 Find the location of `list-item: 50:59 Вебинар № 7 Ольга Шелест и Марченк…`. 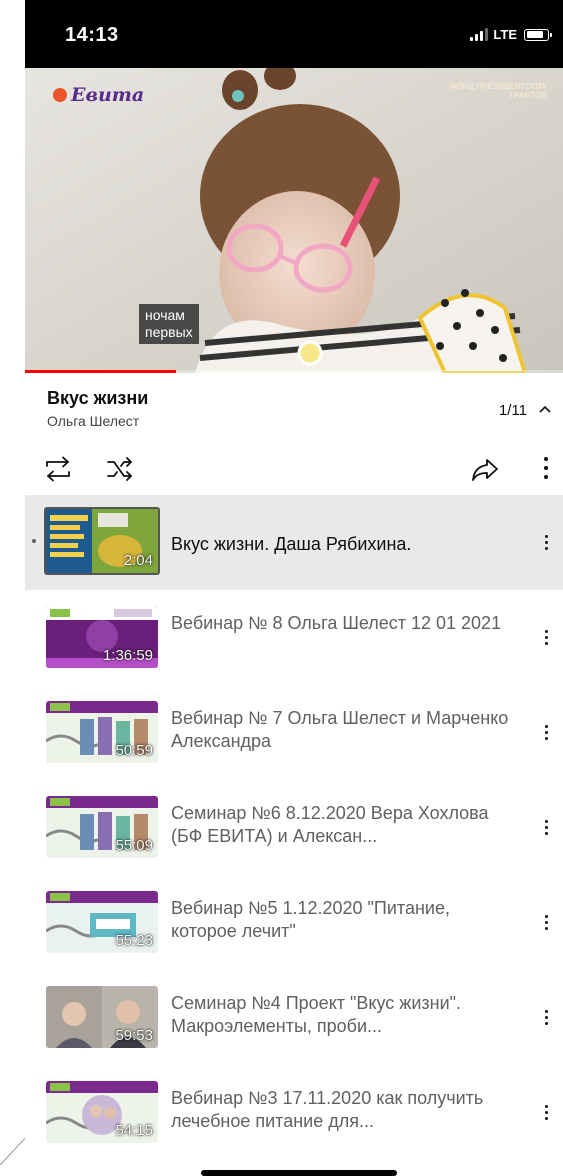

list-item: 50:59 Вебинар № 7 Ольга Шелест и Марченк… is located at coordinates (294, 732).